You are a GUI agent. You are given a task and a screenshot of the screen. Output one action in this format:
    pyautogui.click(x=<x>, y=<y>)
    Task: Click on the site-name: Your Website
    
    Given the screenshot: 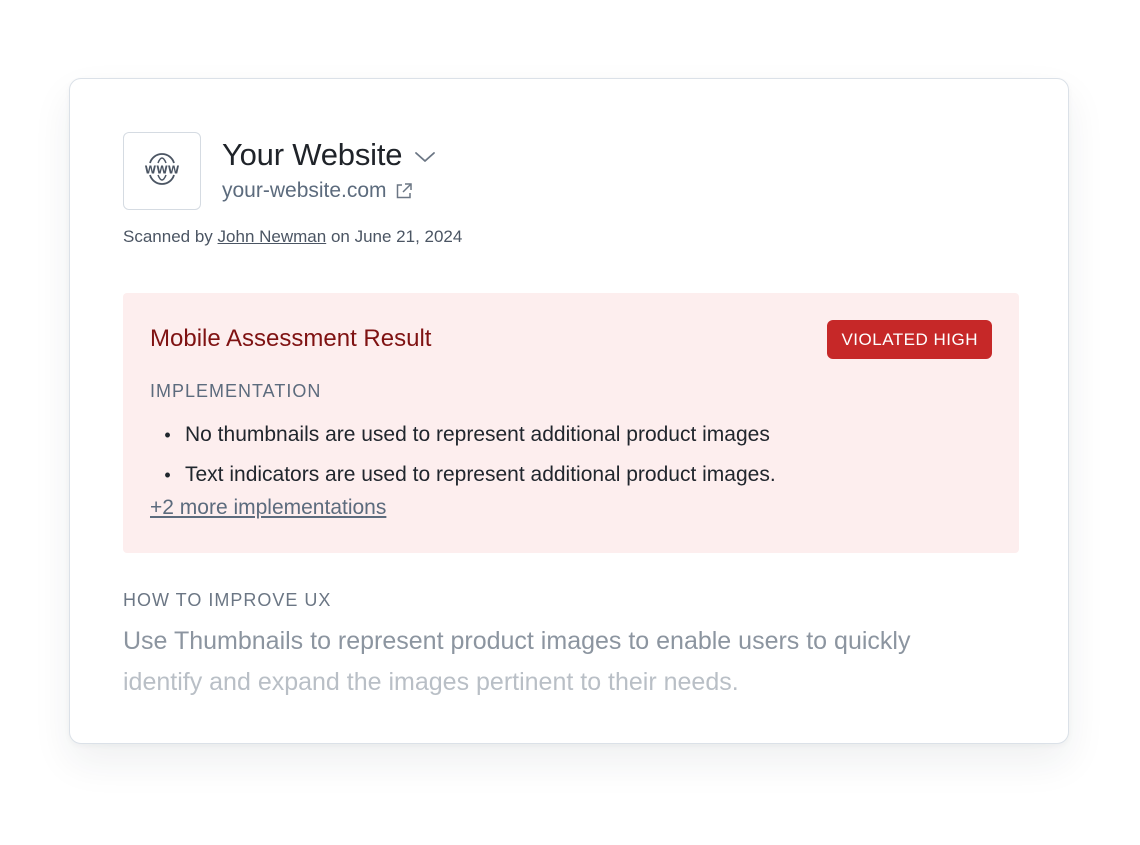 What is the action you would take?
    pyautogui.click(x=312, y=154)
    